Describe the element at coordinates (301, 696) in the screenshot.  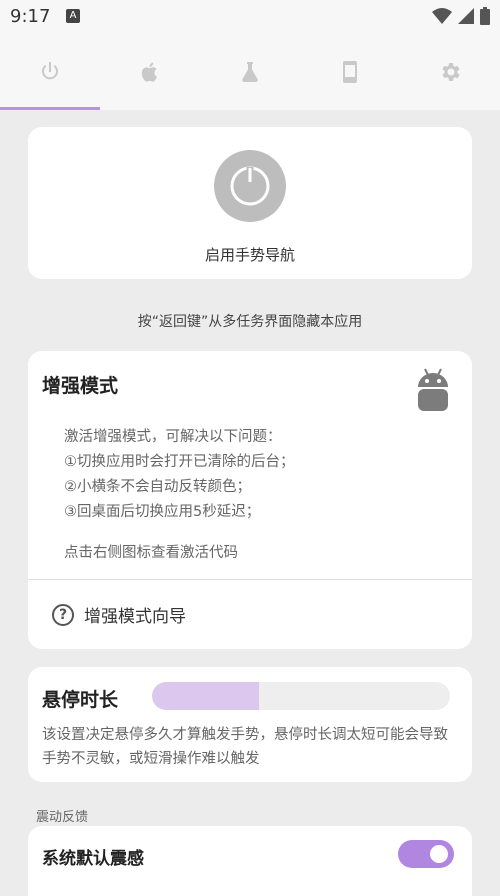
I see `hover-duration-slider` at that location.